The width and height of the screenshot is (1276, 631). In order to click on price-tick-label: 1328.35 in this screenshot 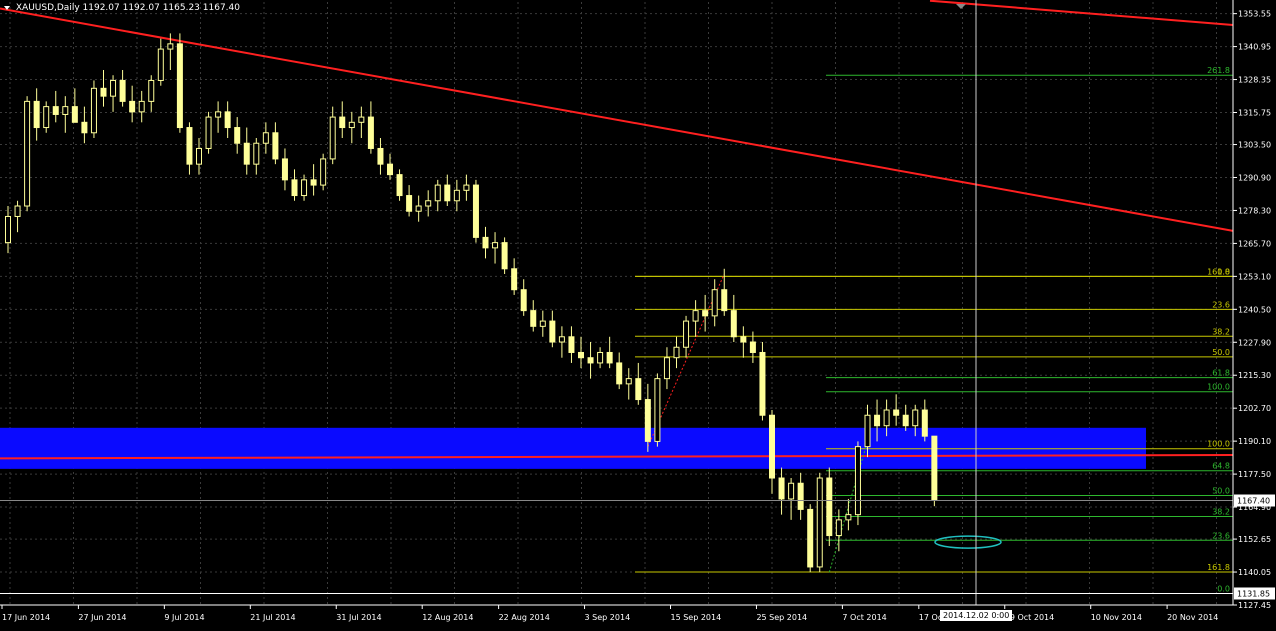, I will do `click(1254, 80)`.